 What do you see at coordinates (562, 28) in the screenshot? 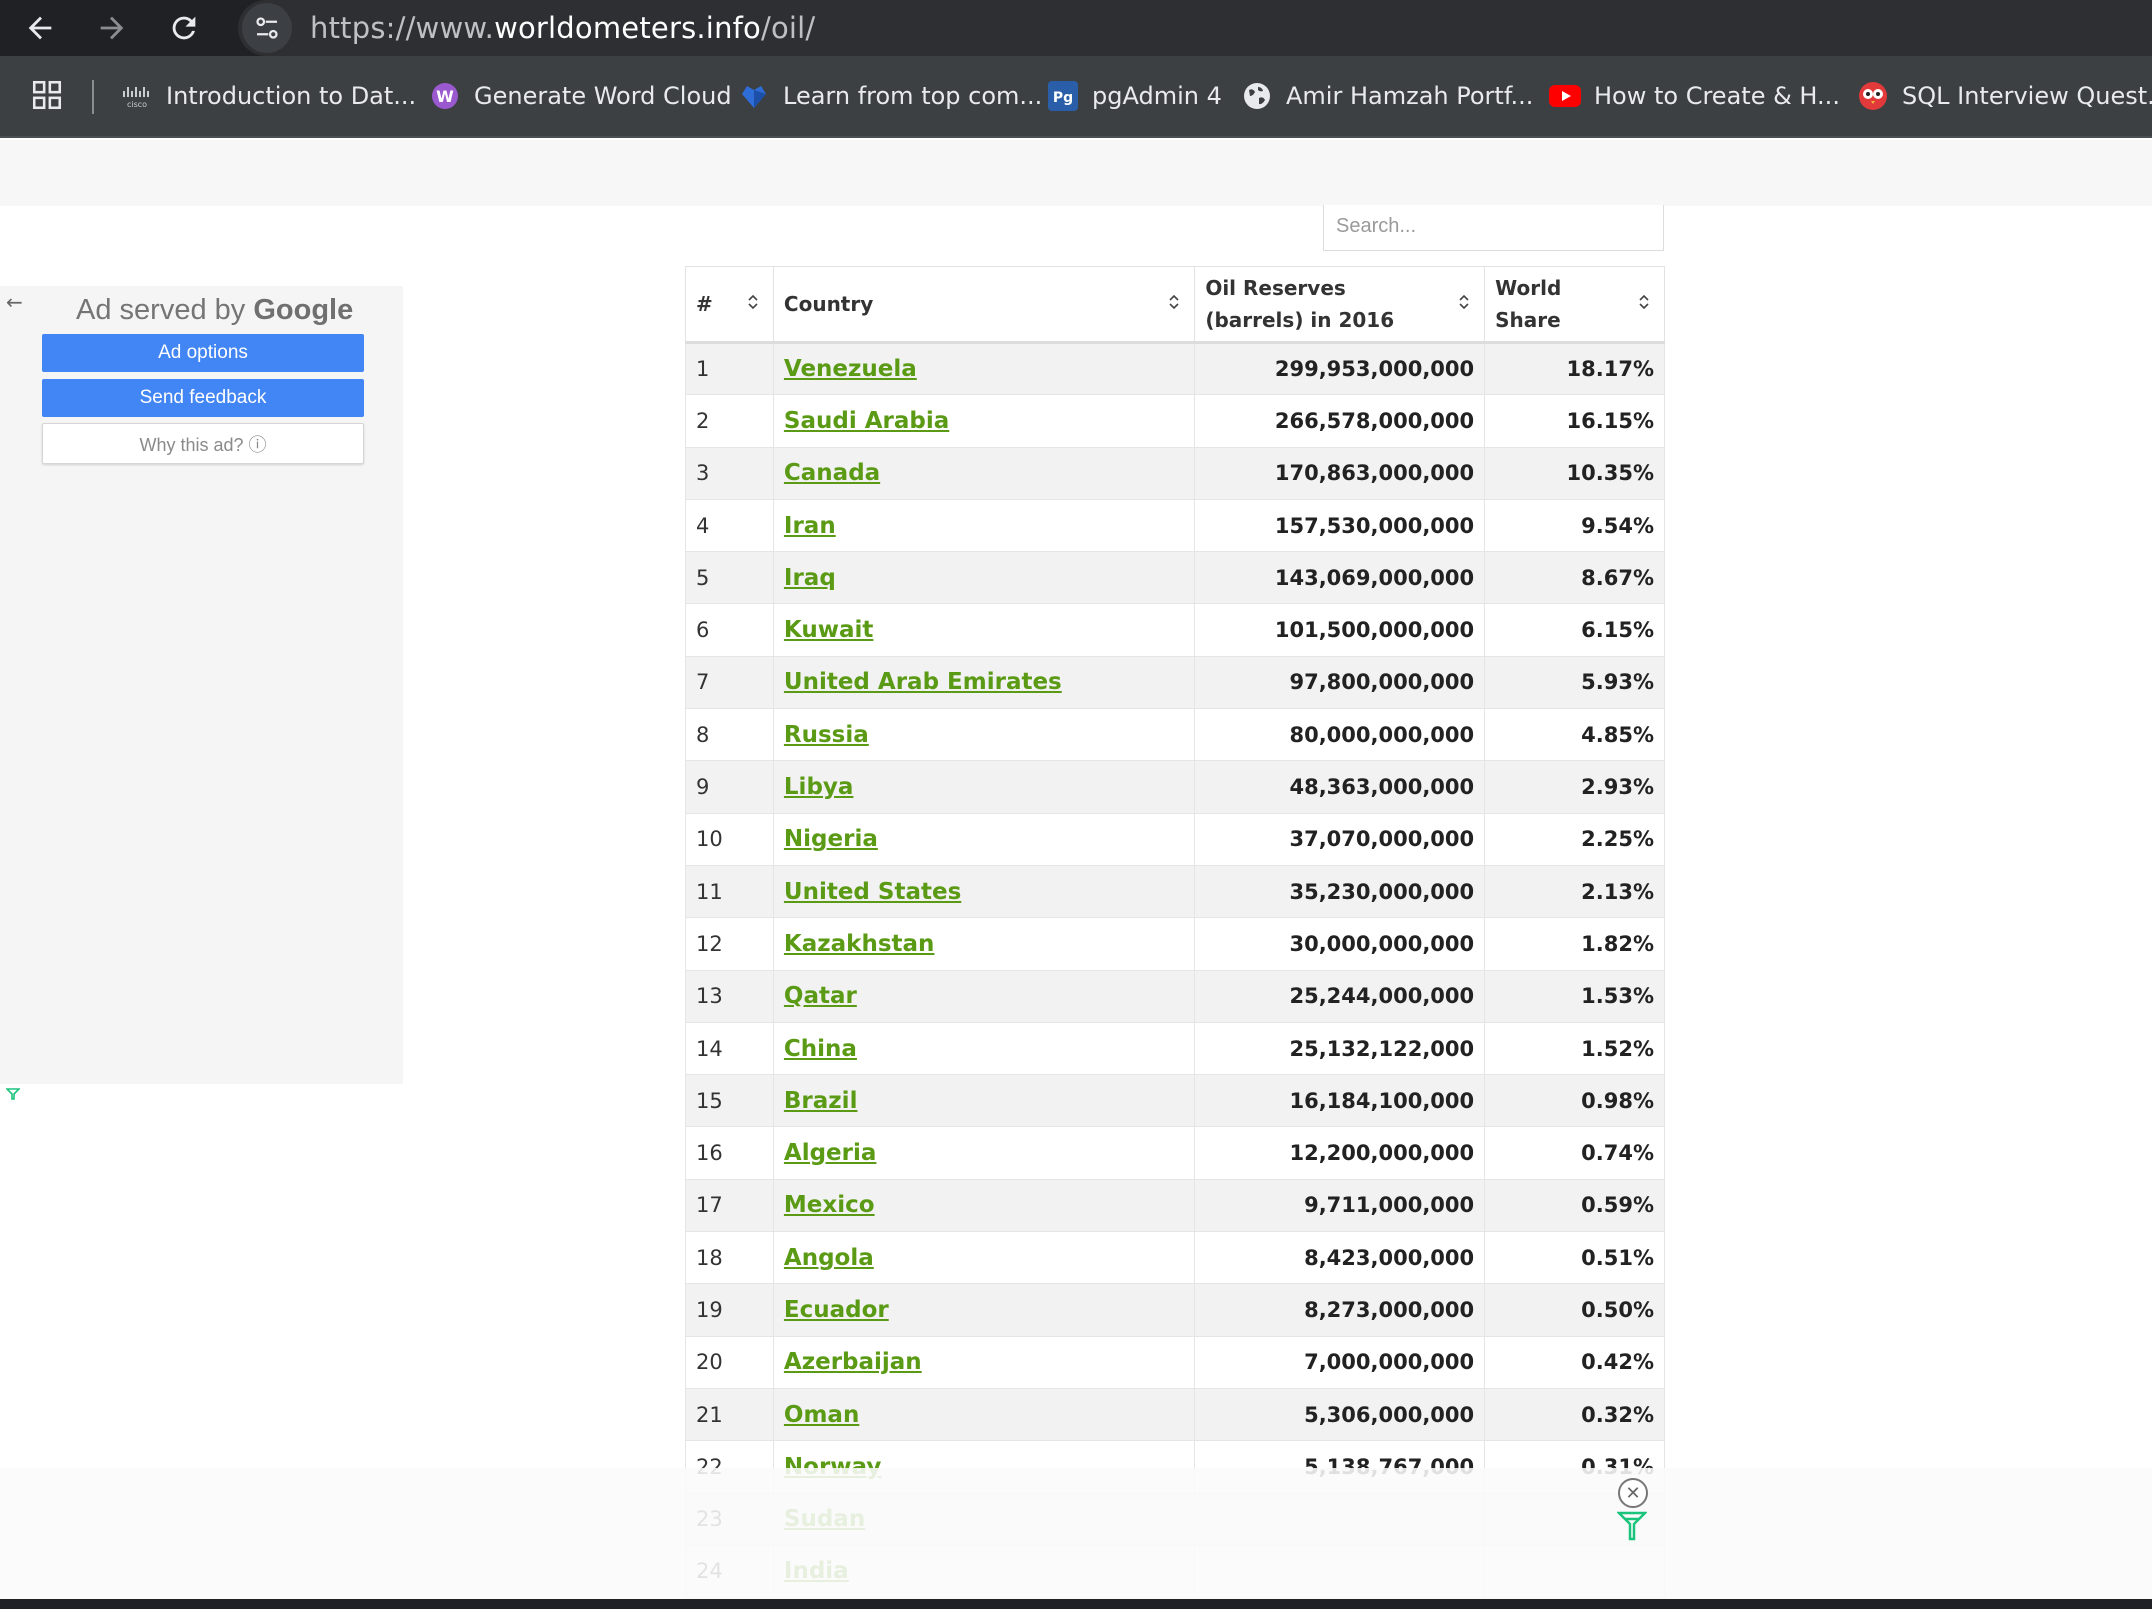
I see `url-text: https://www.worldometers.info/oil/` at bounding box center [562, 28].